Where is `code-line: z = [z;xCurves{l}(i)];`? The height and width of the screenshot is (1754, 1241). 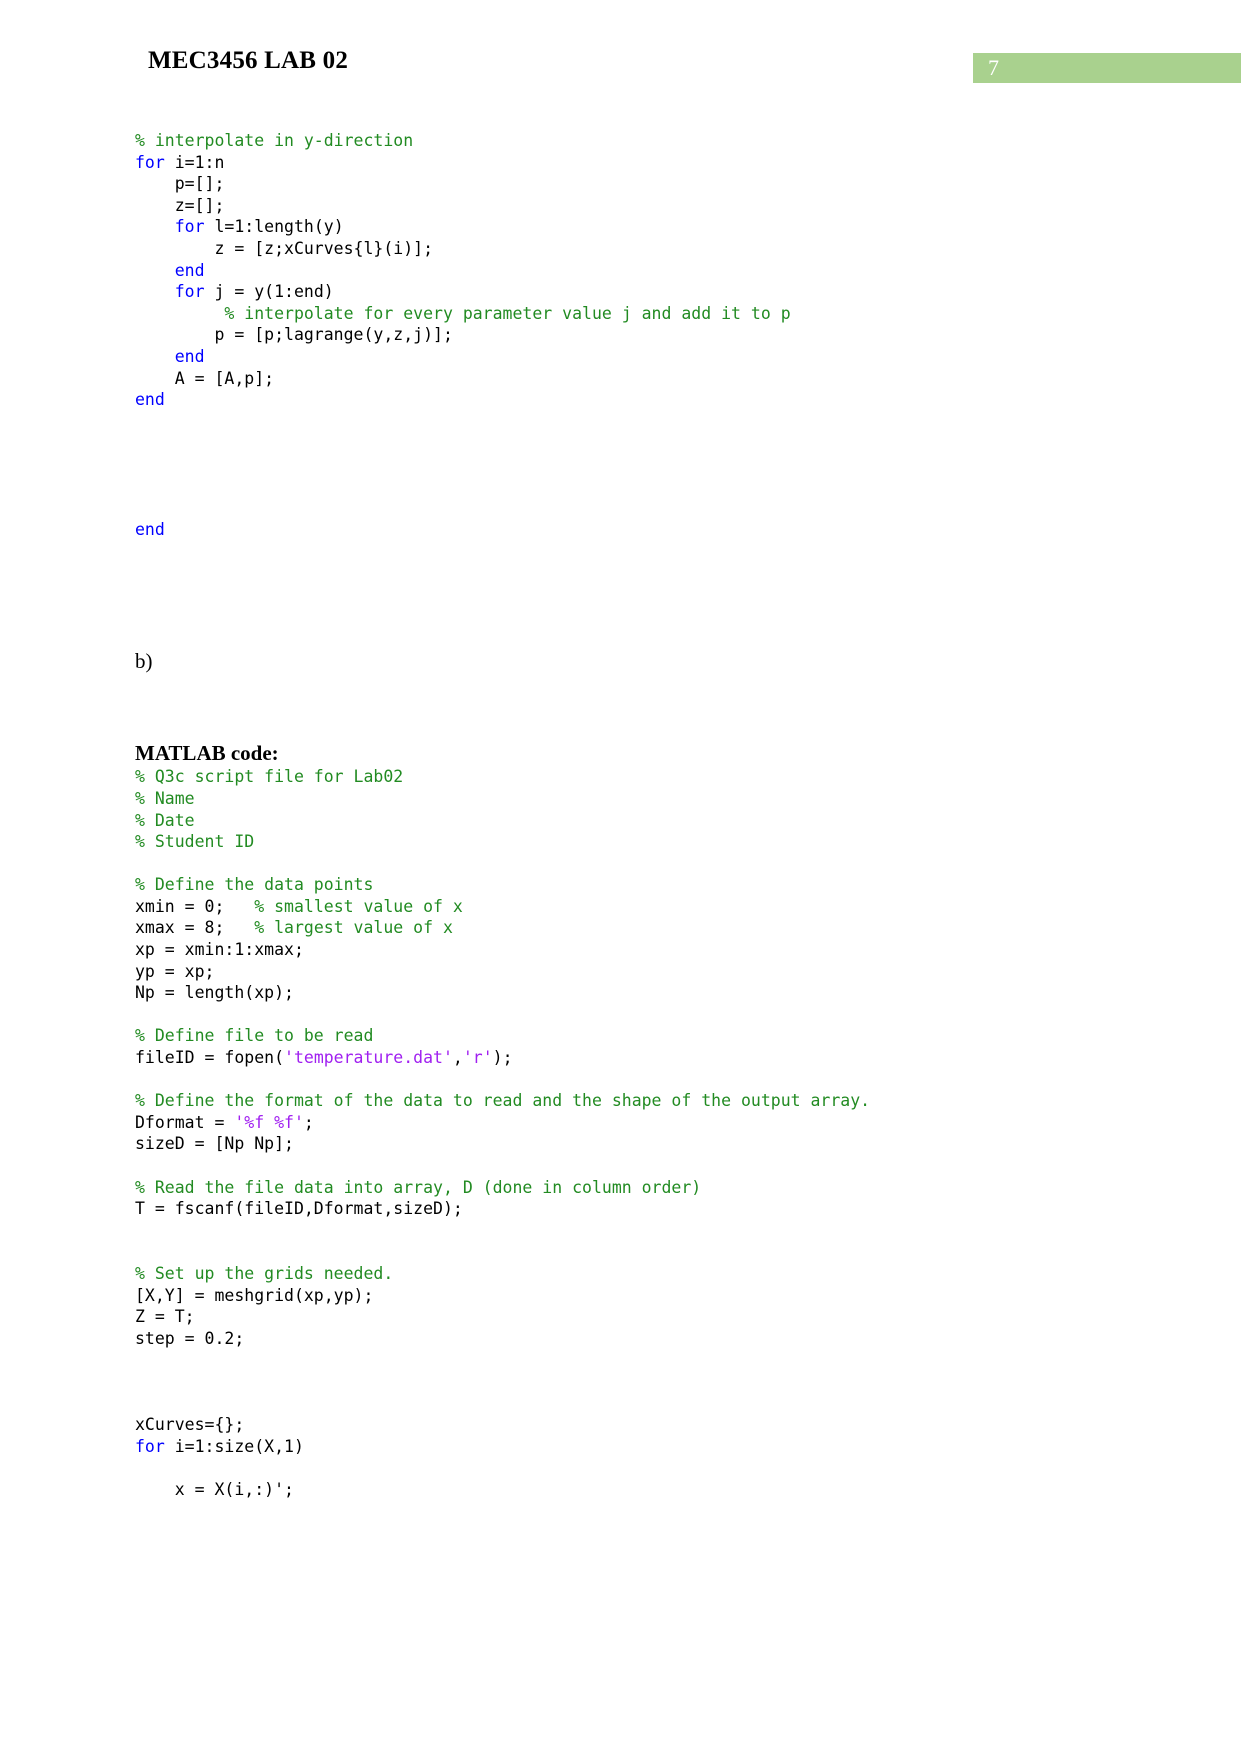 code-line: z = [z;xCurves{l}(i)]; is located at coordinates (655, 249).